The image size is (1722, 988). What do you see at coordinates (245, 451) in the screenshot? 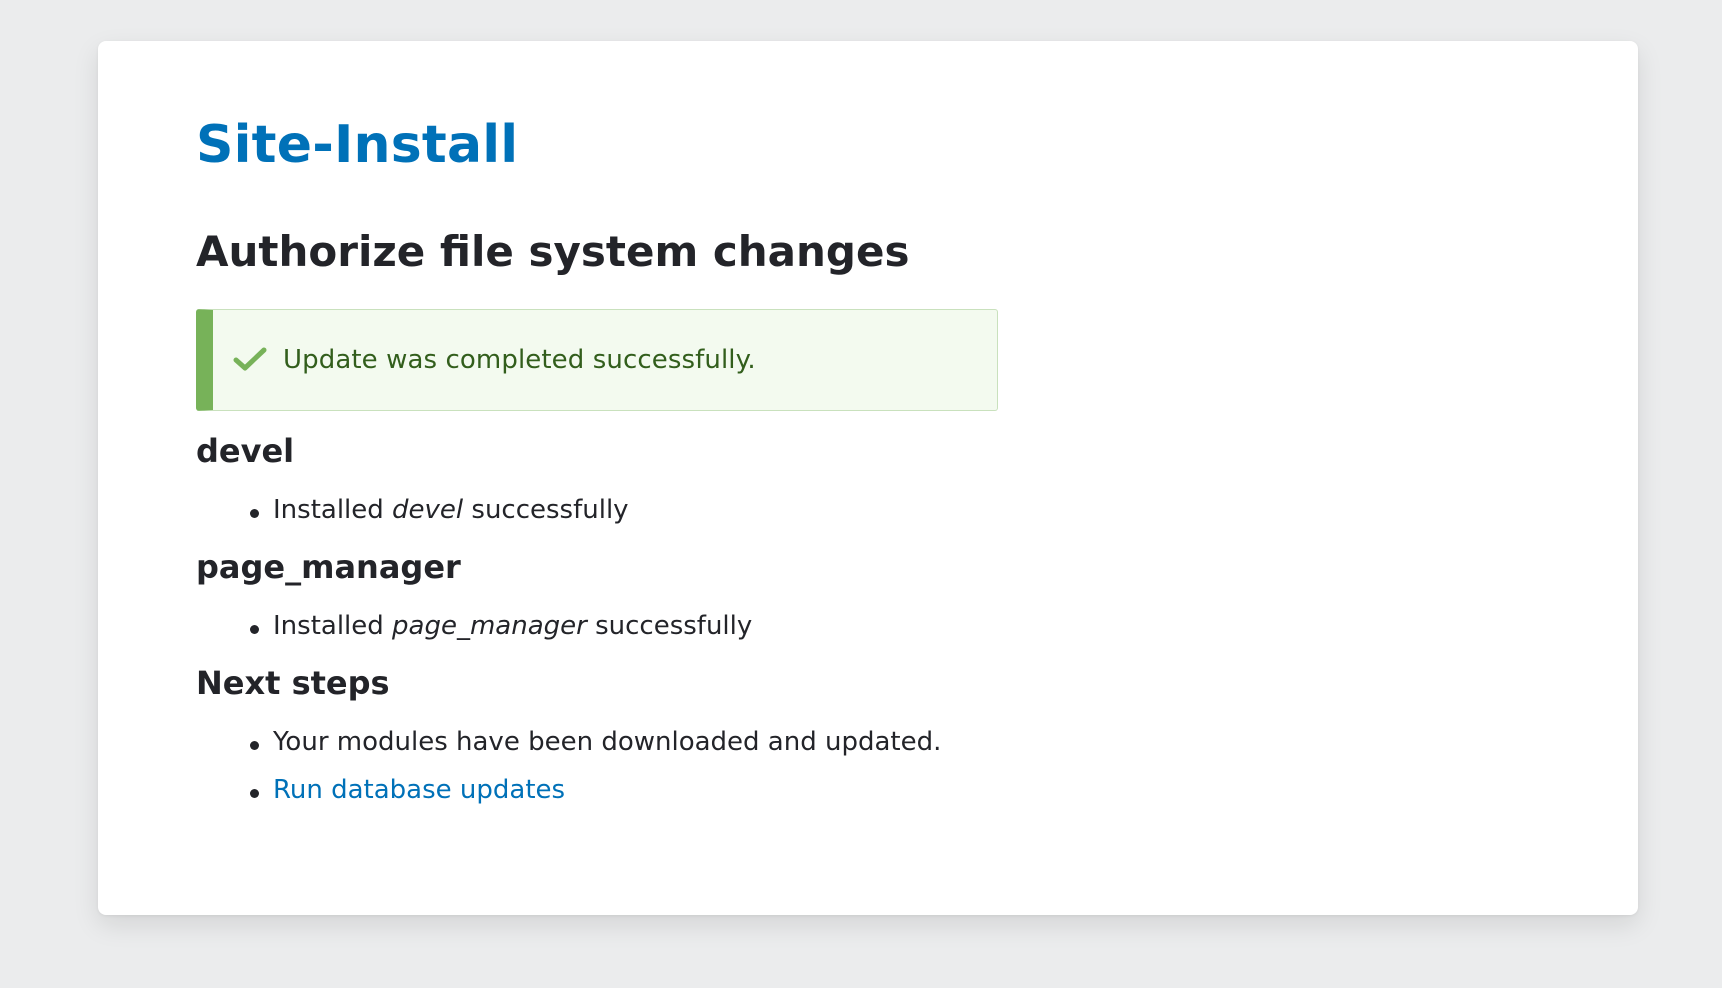
I see `module-heading-devel: devel` at bounding box center [245, 451].